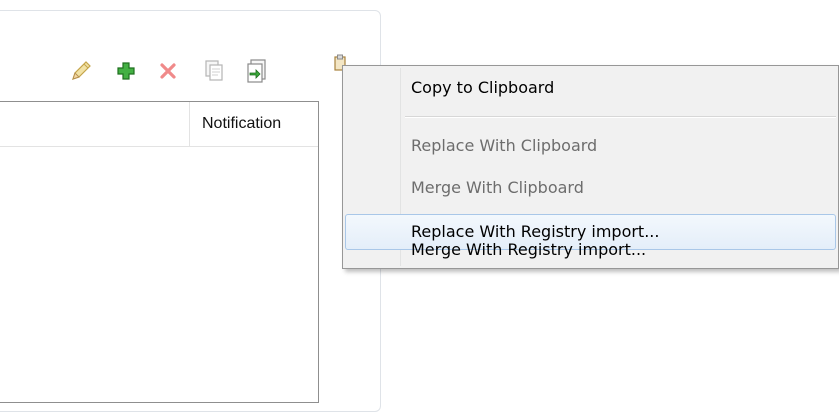 The width and height of the screenshot is (839, 412). Describe the element at coordinates (590, 188) in the screenshot. I see `menu-item-merge-with-clipboard: Merge With Clipboard` at that location.